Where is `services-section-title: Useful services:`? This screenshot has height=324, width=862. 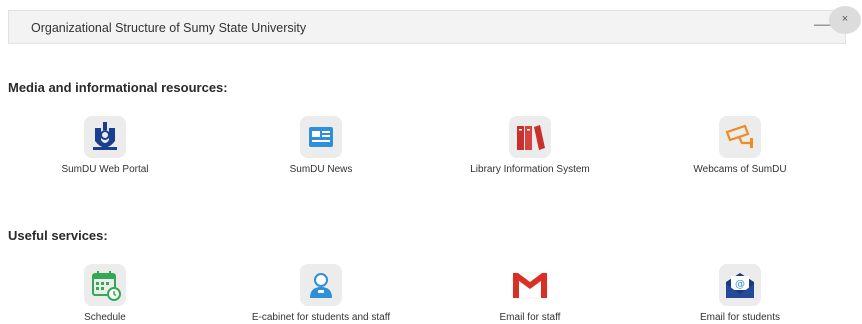 services-section-title: Useful services: is located at coordinates (58, 235).